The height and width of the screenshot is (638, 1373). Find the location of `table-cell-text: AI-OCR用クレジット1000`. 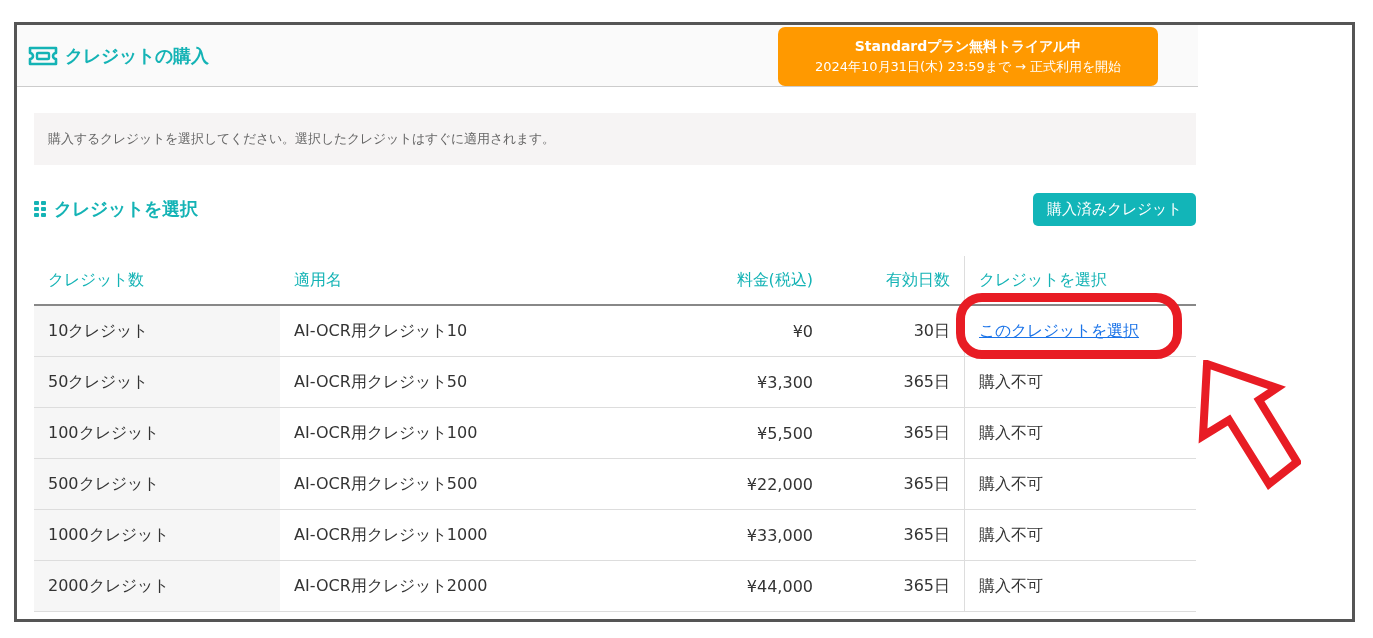

table-cell-text: AI-OCR用クレジット1000 is located at coordinates (391, 534).